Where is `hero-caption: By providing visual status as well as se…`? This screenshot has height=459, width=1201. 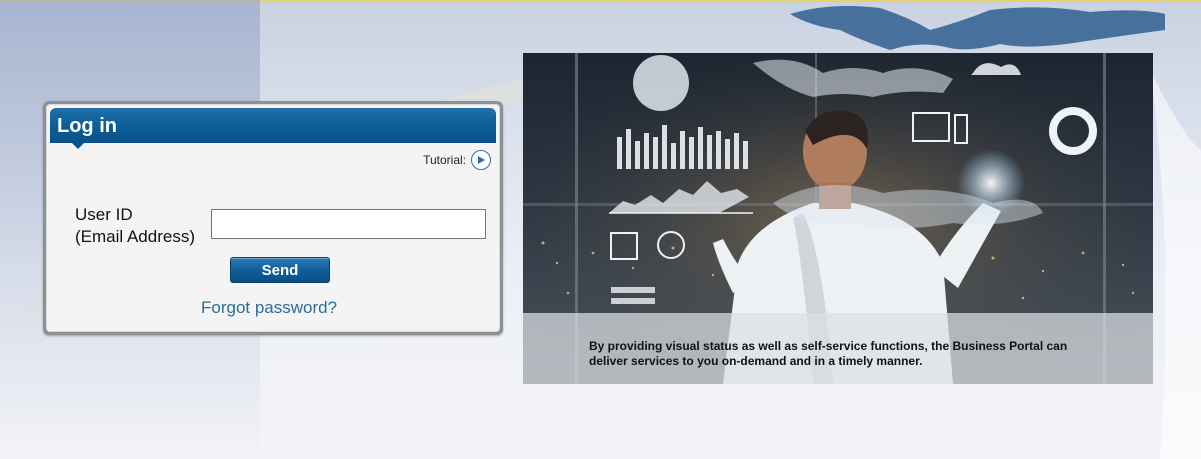 hero-caption: By providing visual status as well as se… is located at coordinates (859, 354).